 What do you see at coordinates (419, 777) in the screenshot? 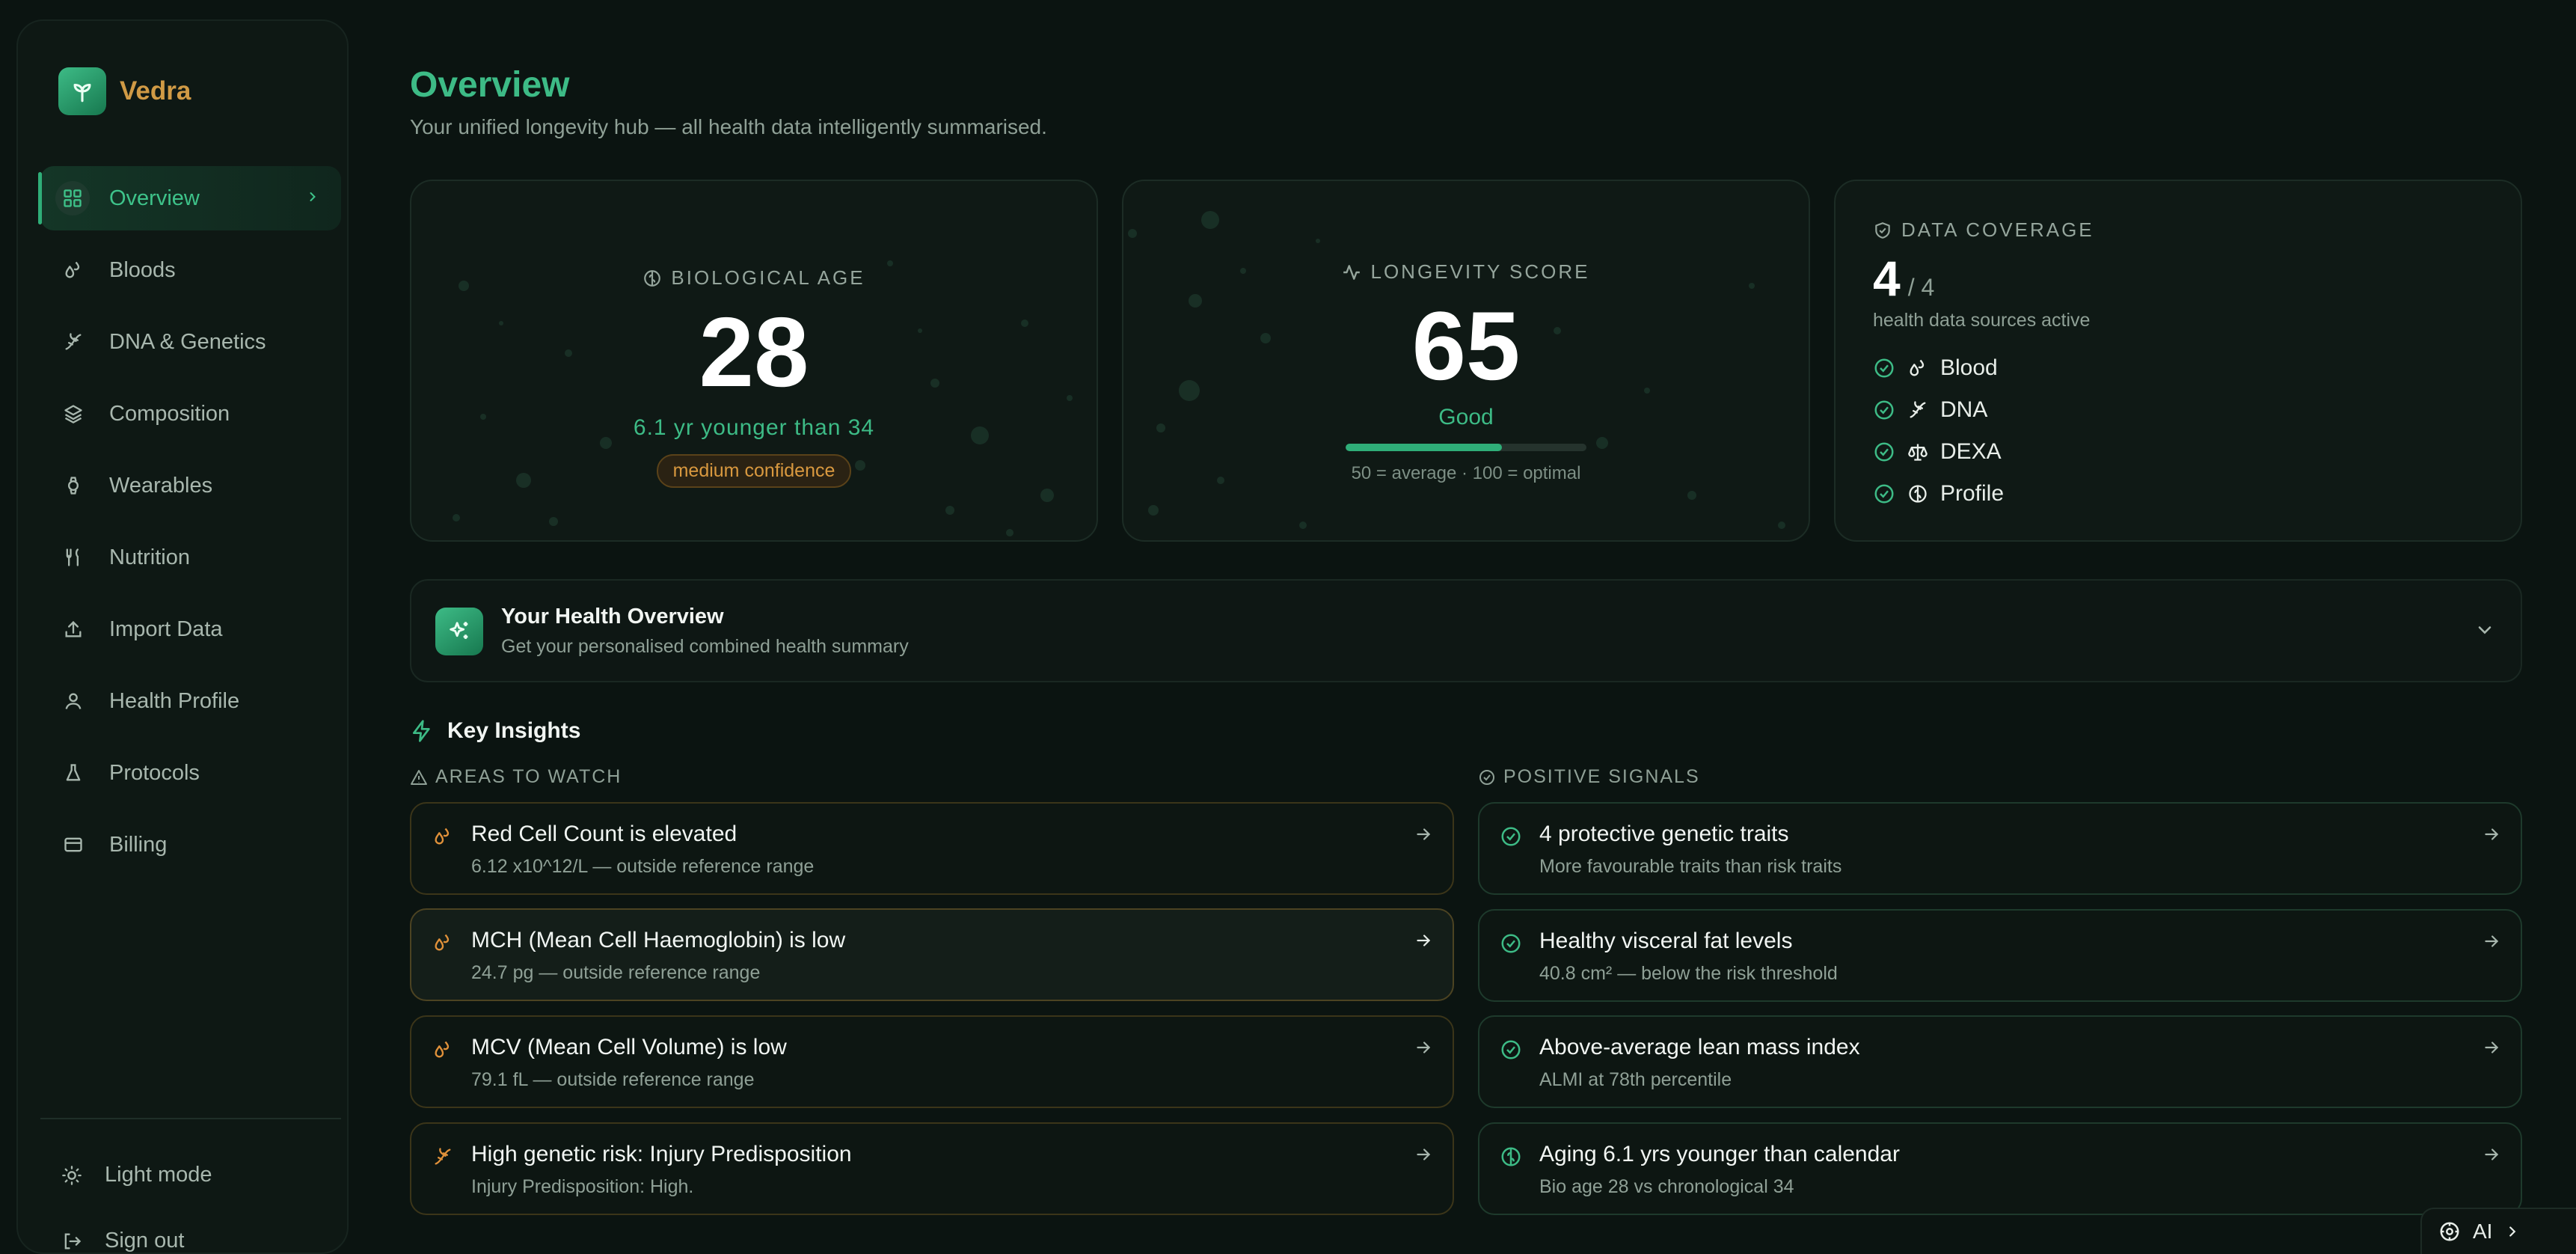
I see `warning-triangle-icon` at bounding box center [419, 777].